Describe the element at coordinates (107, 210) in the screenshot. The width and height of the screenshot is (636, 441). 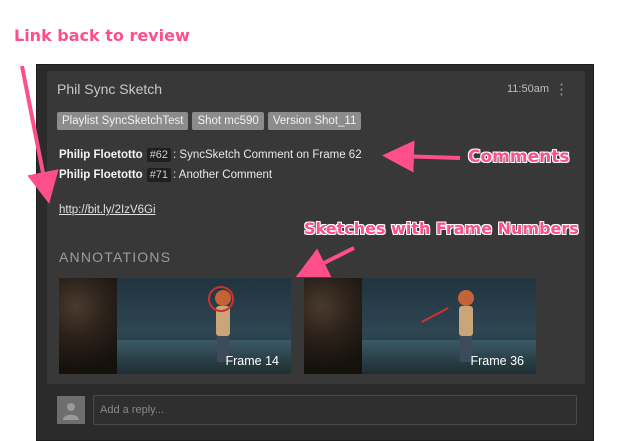
I see `review-link: http://bit.ly/2IzV6Gi` at that location.